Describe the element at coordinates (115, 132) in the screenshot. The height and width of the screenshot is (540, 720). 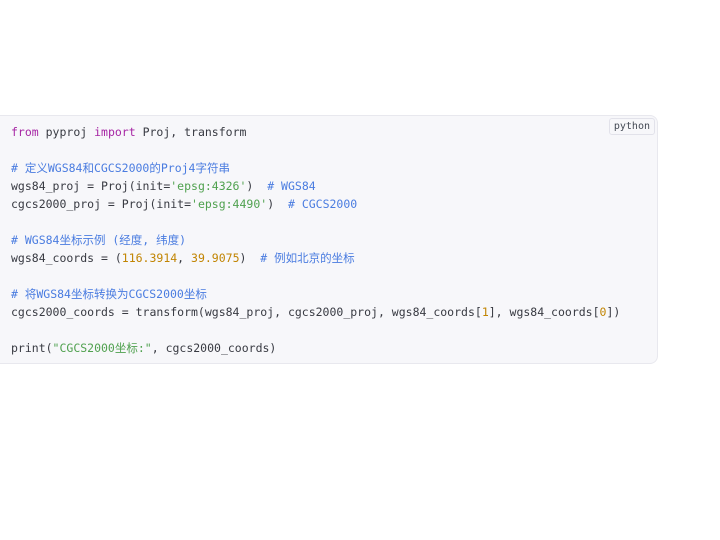
I see `code-token: import` at that location.